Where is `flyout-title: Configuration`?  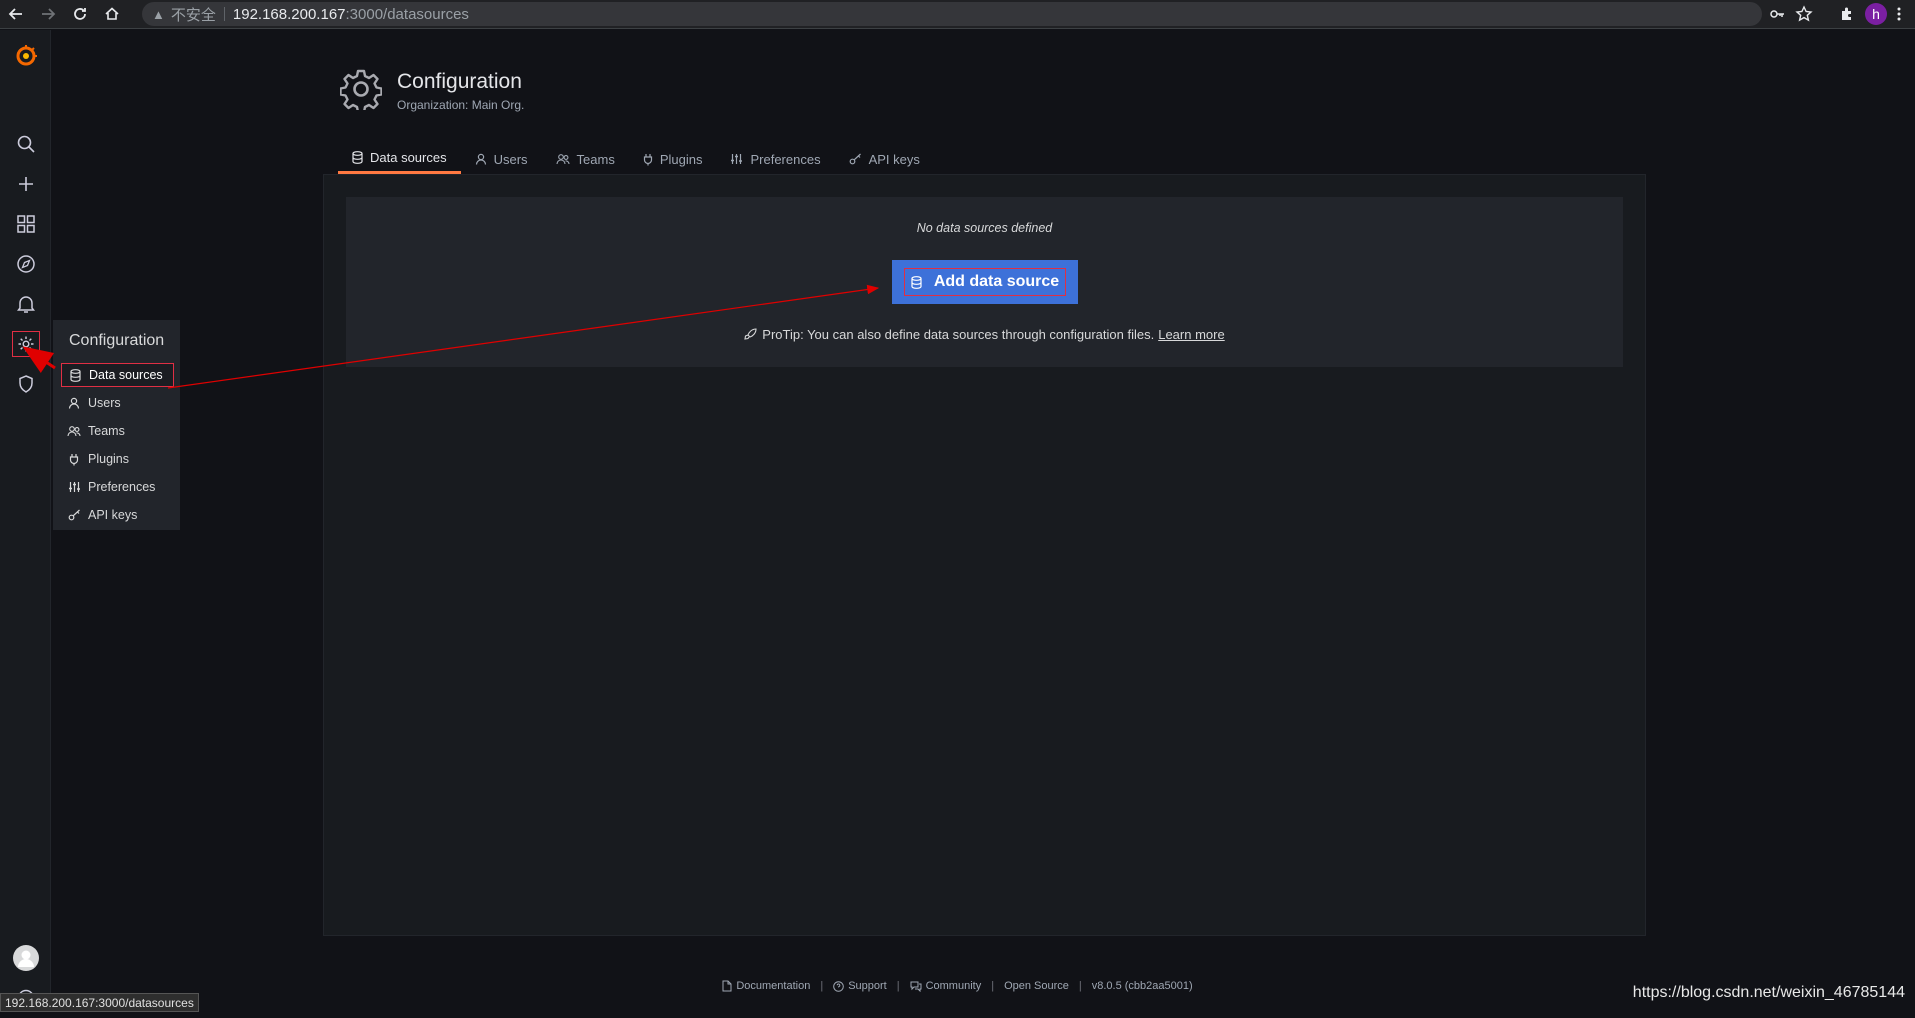
flyout-title: Configuration is located at coordinates (117, 340).